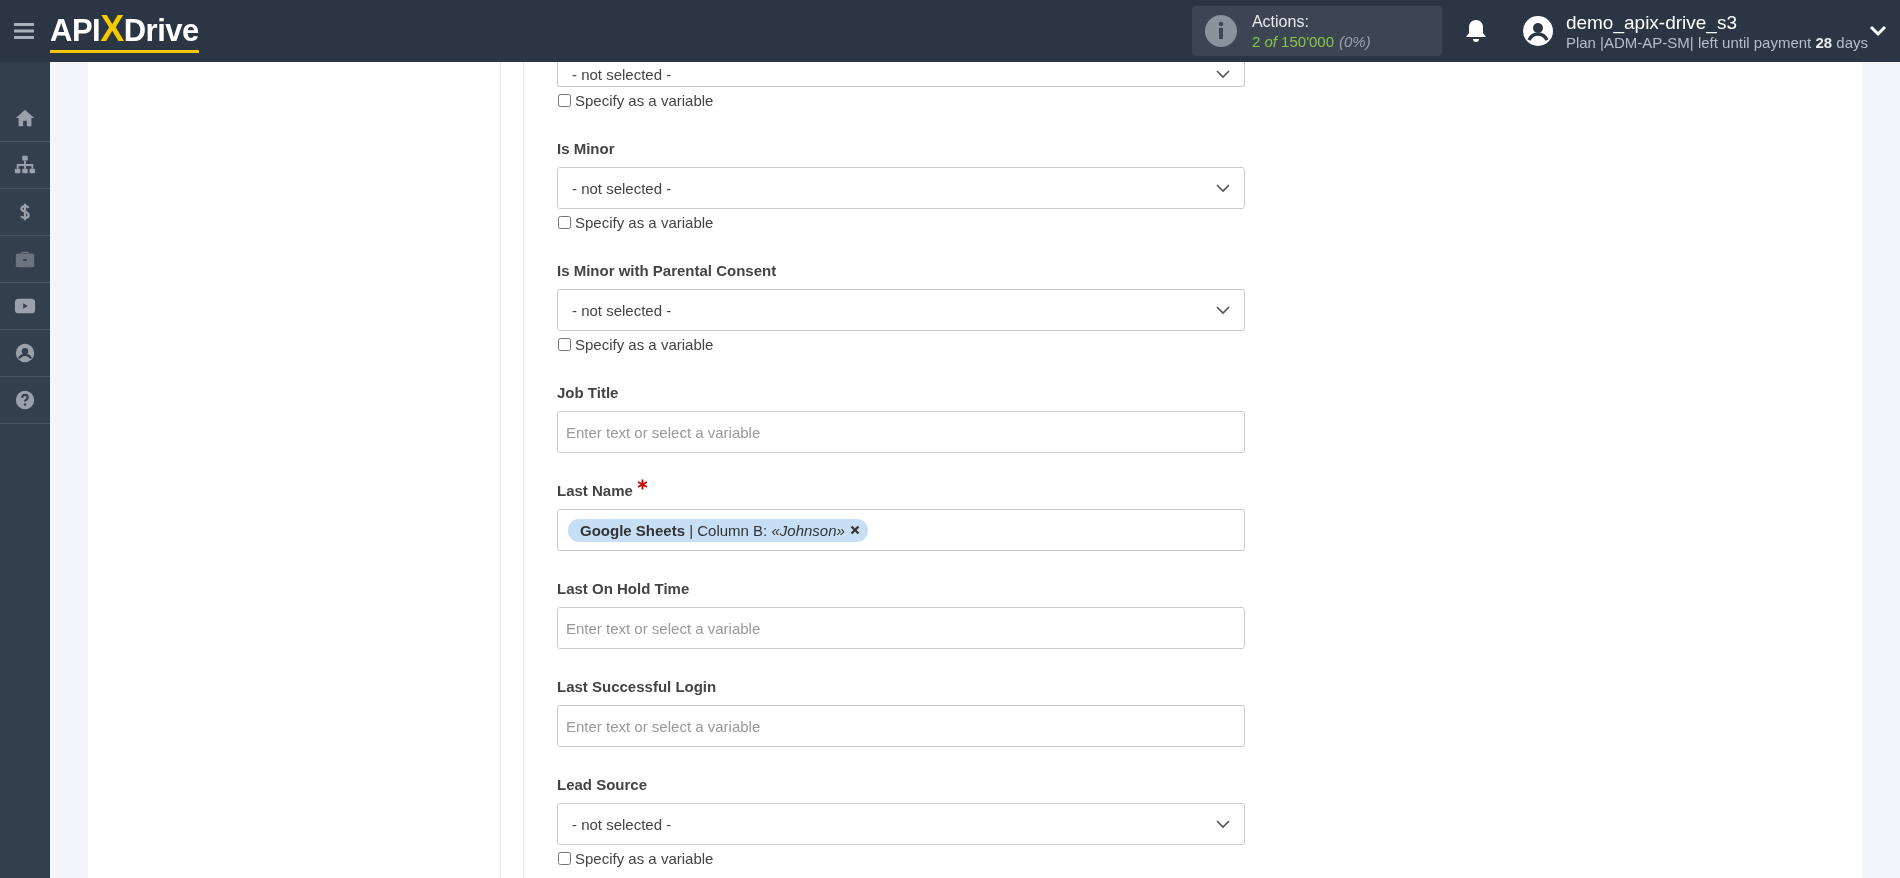 Image resolution: width=1900 pixels, height=878 pixels. What do you see at coordinates (124, 31) in the screenshot?
I see `logo: APIXDrive` at bounding box center [124, 31].